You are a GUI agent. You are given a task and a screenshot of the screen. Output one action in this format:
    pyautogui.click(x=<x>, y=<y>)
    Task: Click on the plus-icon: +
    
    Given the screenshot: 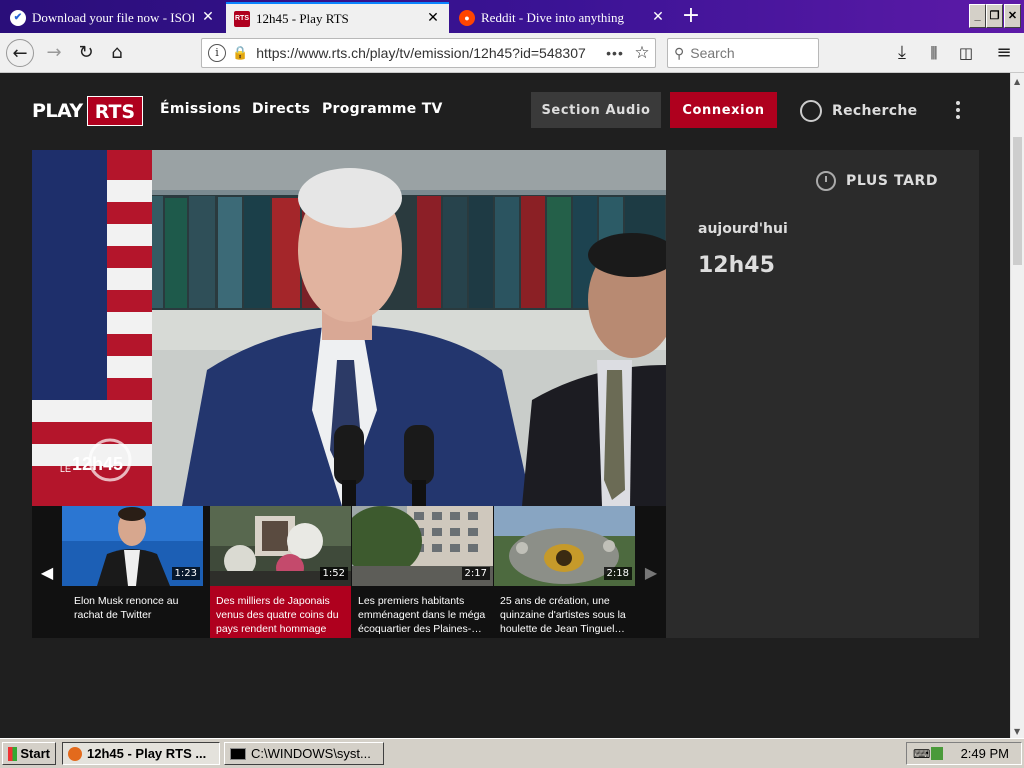 What is the action you would take?
    pyautogui.click(x=691, y=15)
    